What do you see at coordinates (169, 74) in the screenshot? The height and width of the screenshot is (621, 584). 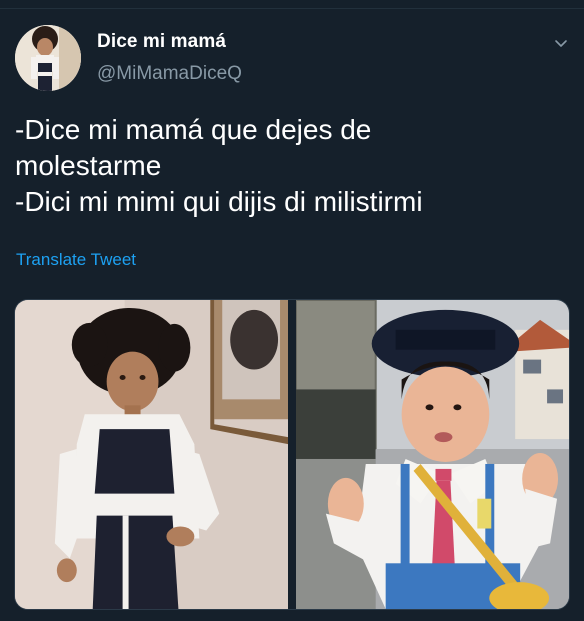 I see `user-handle: @MiMamaDiceQ` at bounding box center [169, 74].